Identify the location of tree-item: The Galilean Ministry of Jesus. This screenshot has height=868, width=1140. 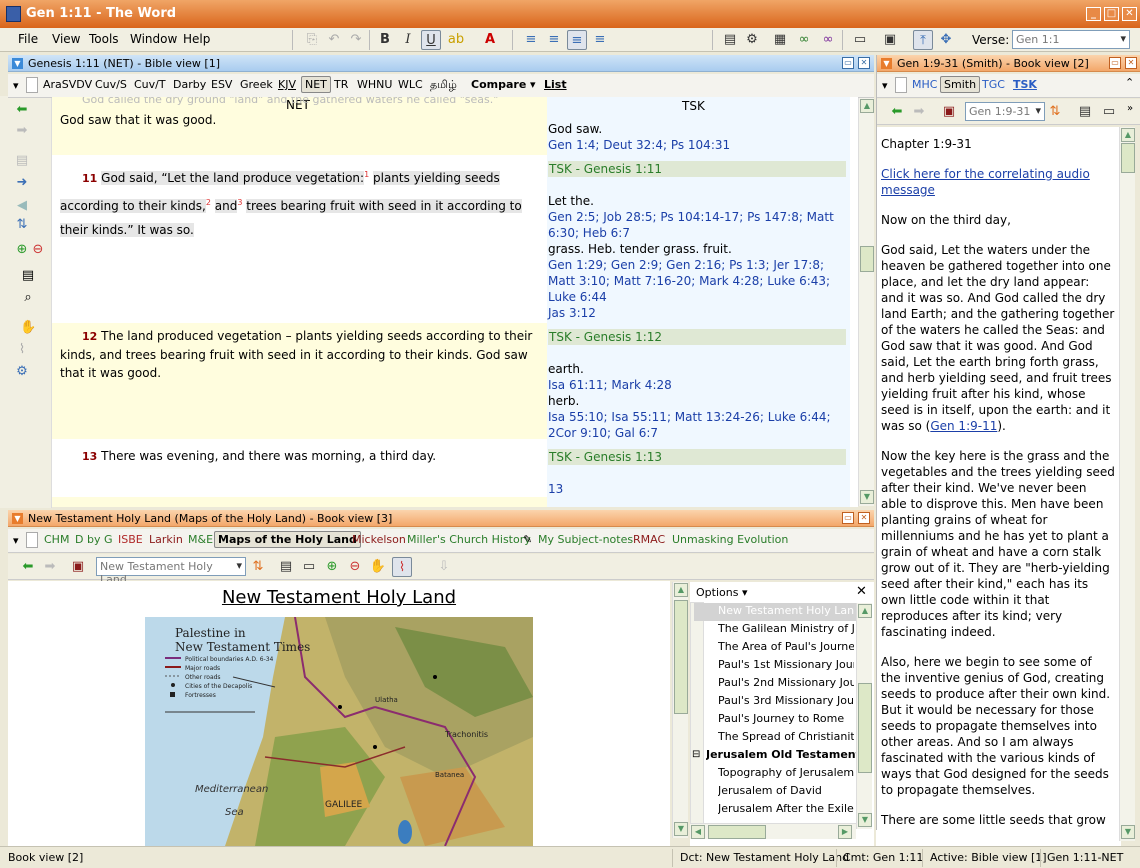
(786, 628).